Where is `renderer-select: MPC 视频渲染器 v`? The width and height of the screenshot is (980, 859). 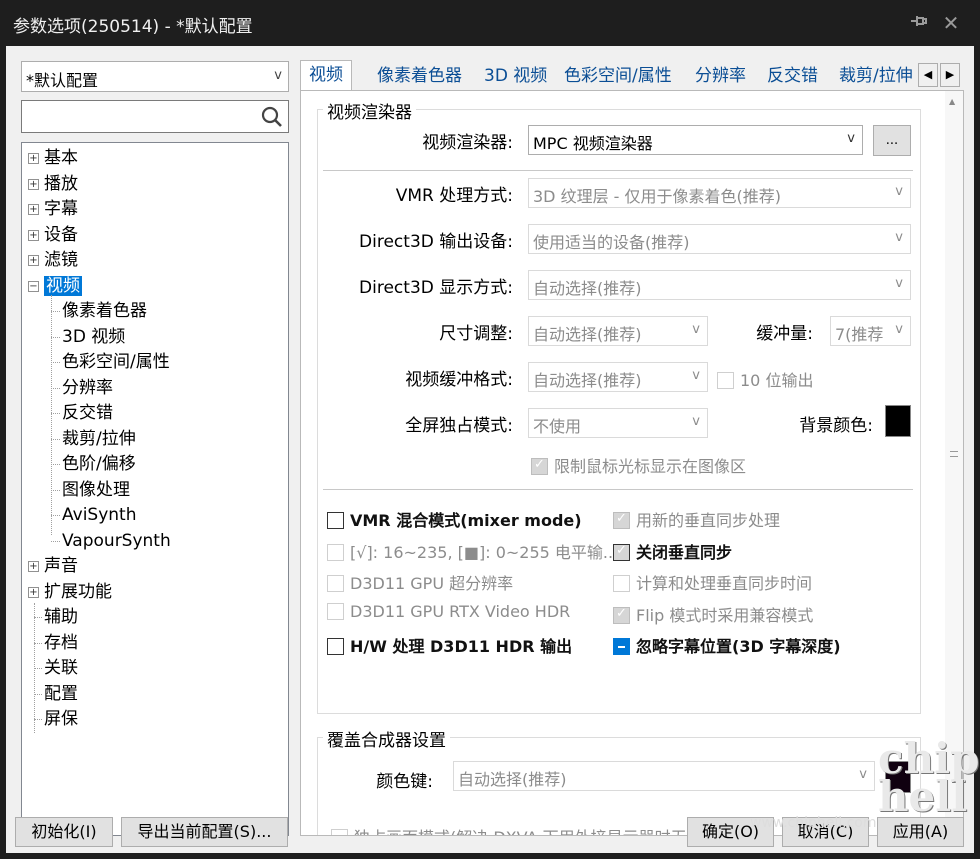 renderer-select: MPC 视频渲染器 v is located at coordinates (695, 140).